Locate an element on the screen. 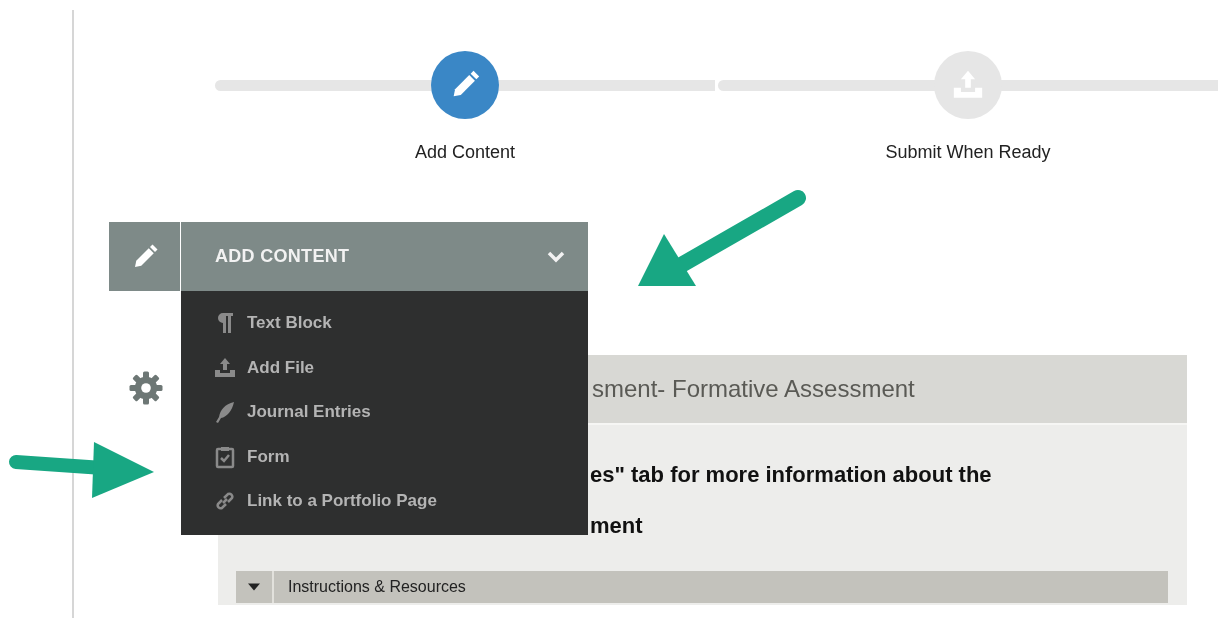  settings-icon is located at coordinates (146, 388).